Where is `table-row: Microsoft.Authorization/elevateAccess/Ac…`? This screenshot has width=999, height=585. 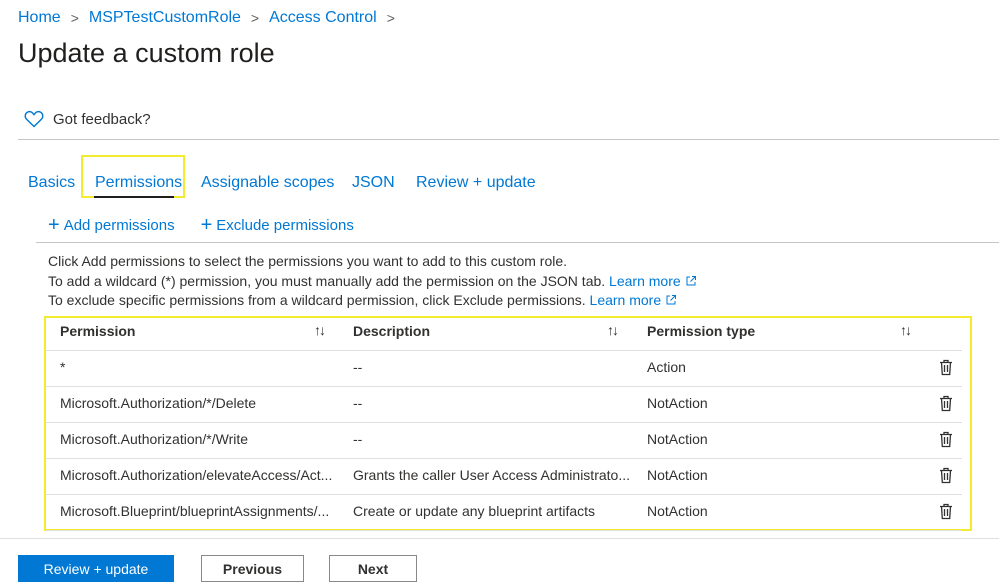
table-row: Microsoft.Authorization/elevateAccess/Ac… is located at coordinates (504, 477).